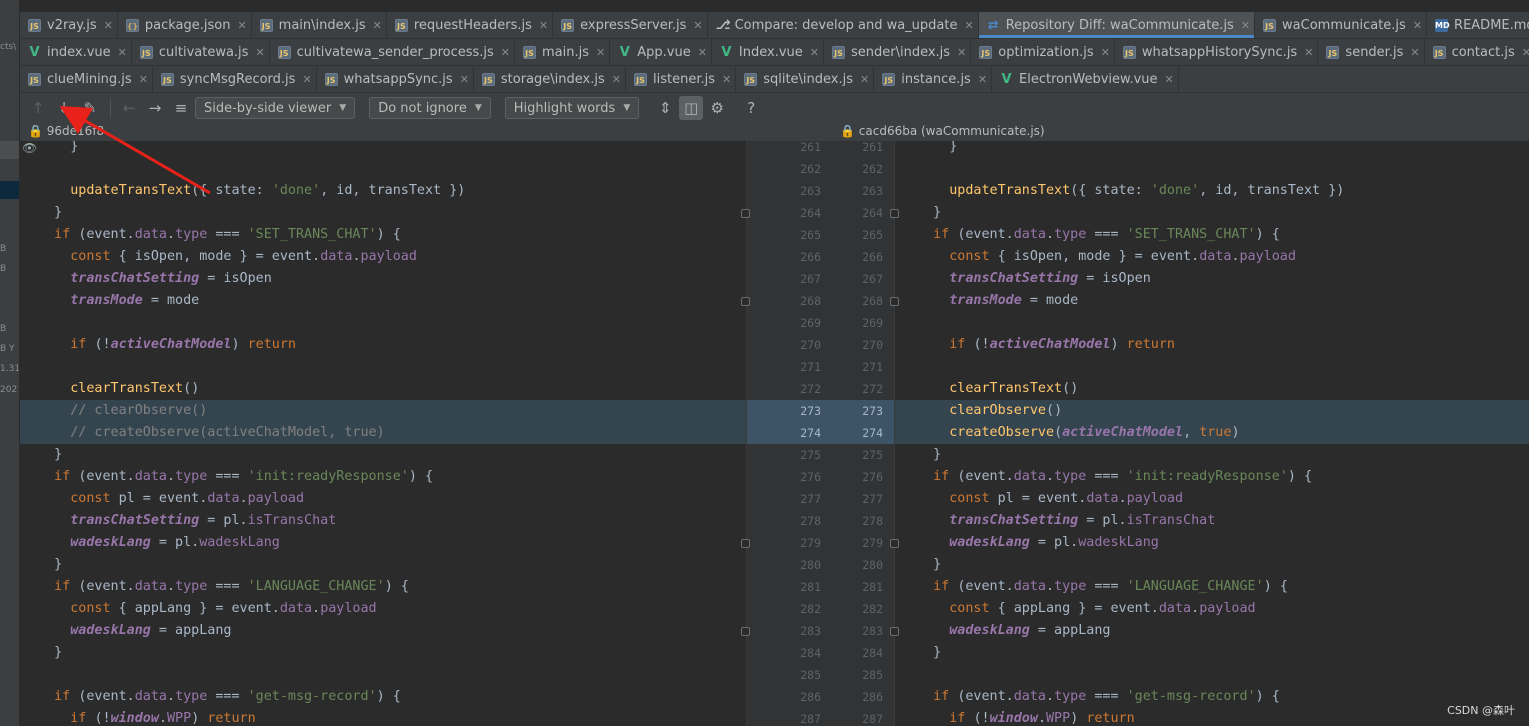 This screenshot has height=726, width=1529. I want to click on tab-index-vue: V Index.vue ✕, so click(768, 52).